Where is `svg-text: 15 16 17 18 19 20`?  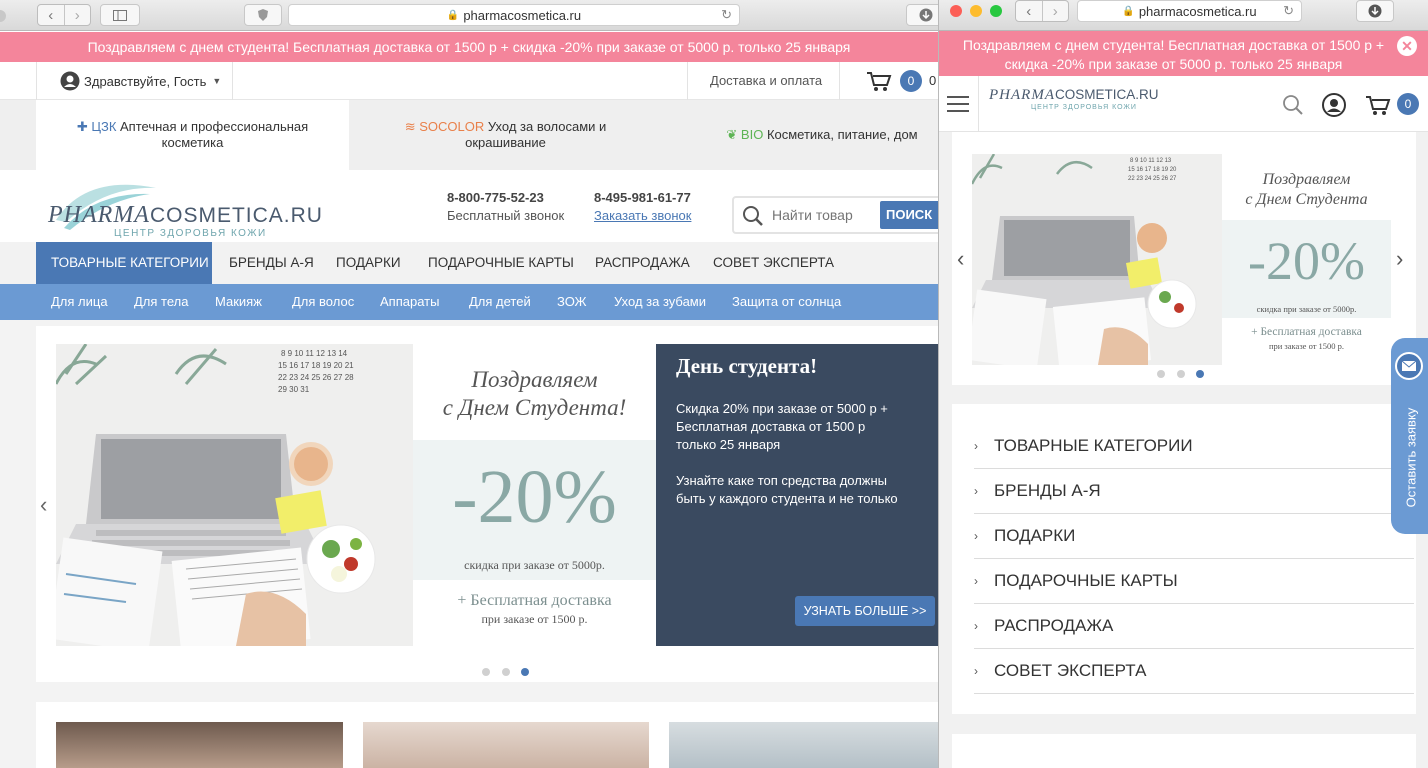 svg-text: 15 16 17 18 19 20 is located at coordinates (1152, 170).